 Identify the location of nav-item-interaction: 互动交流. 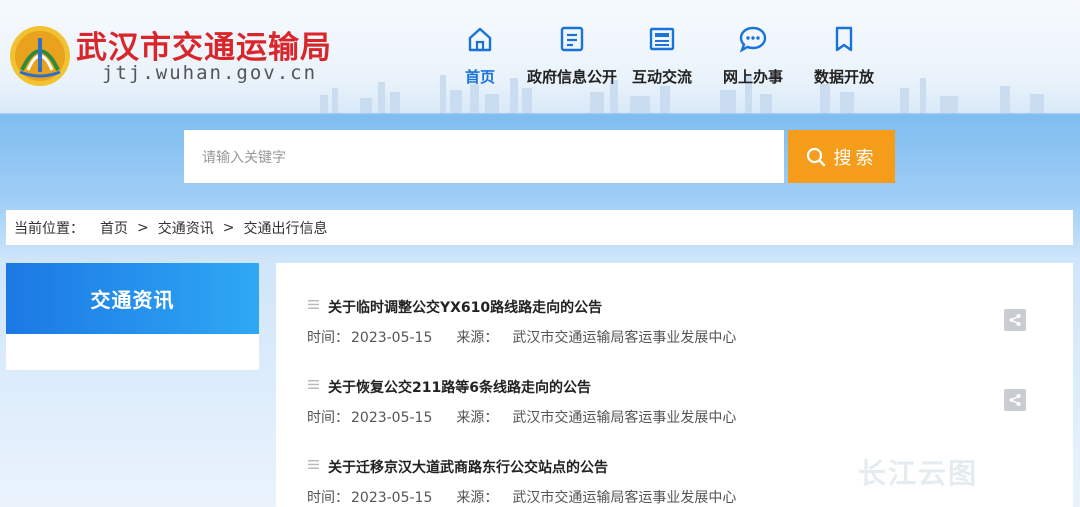
(662, 56).